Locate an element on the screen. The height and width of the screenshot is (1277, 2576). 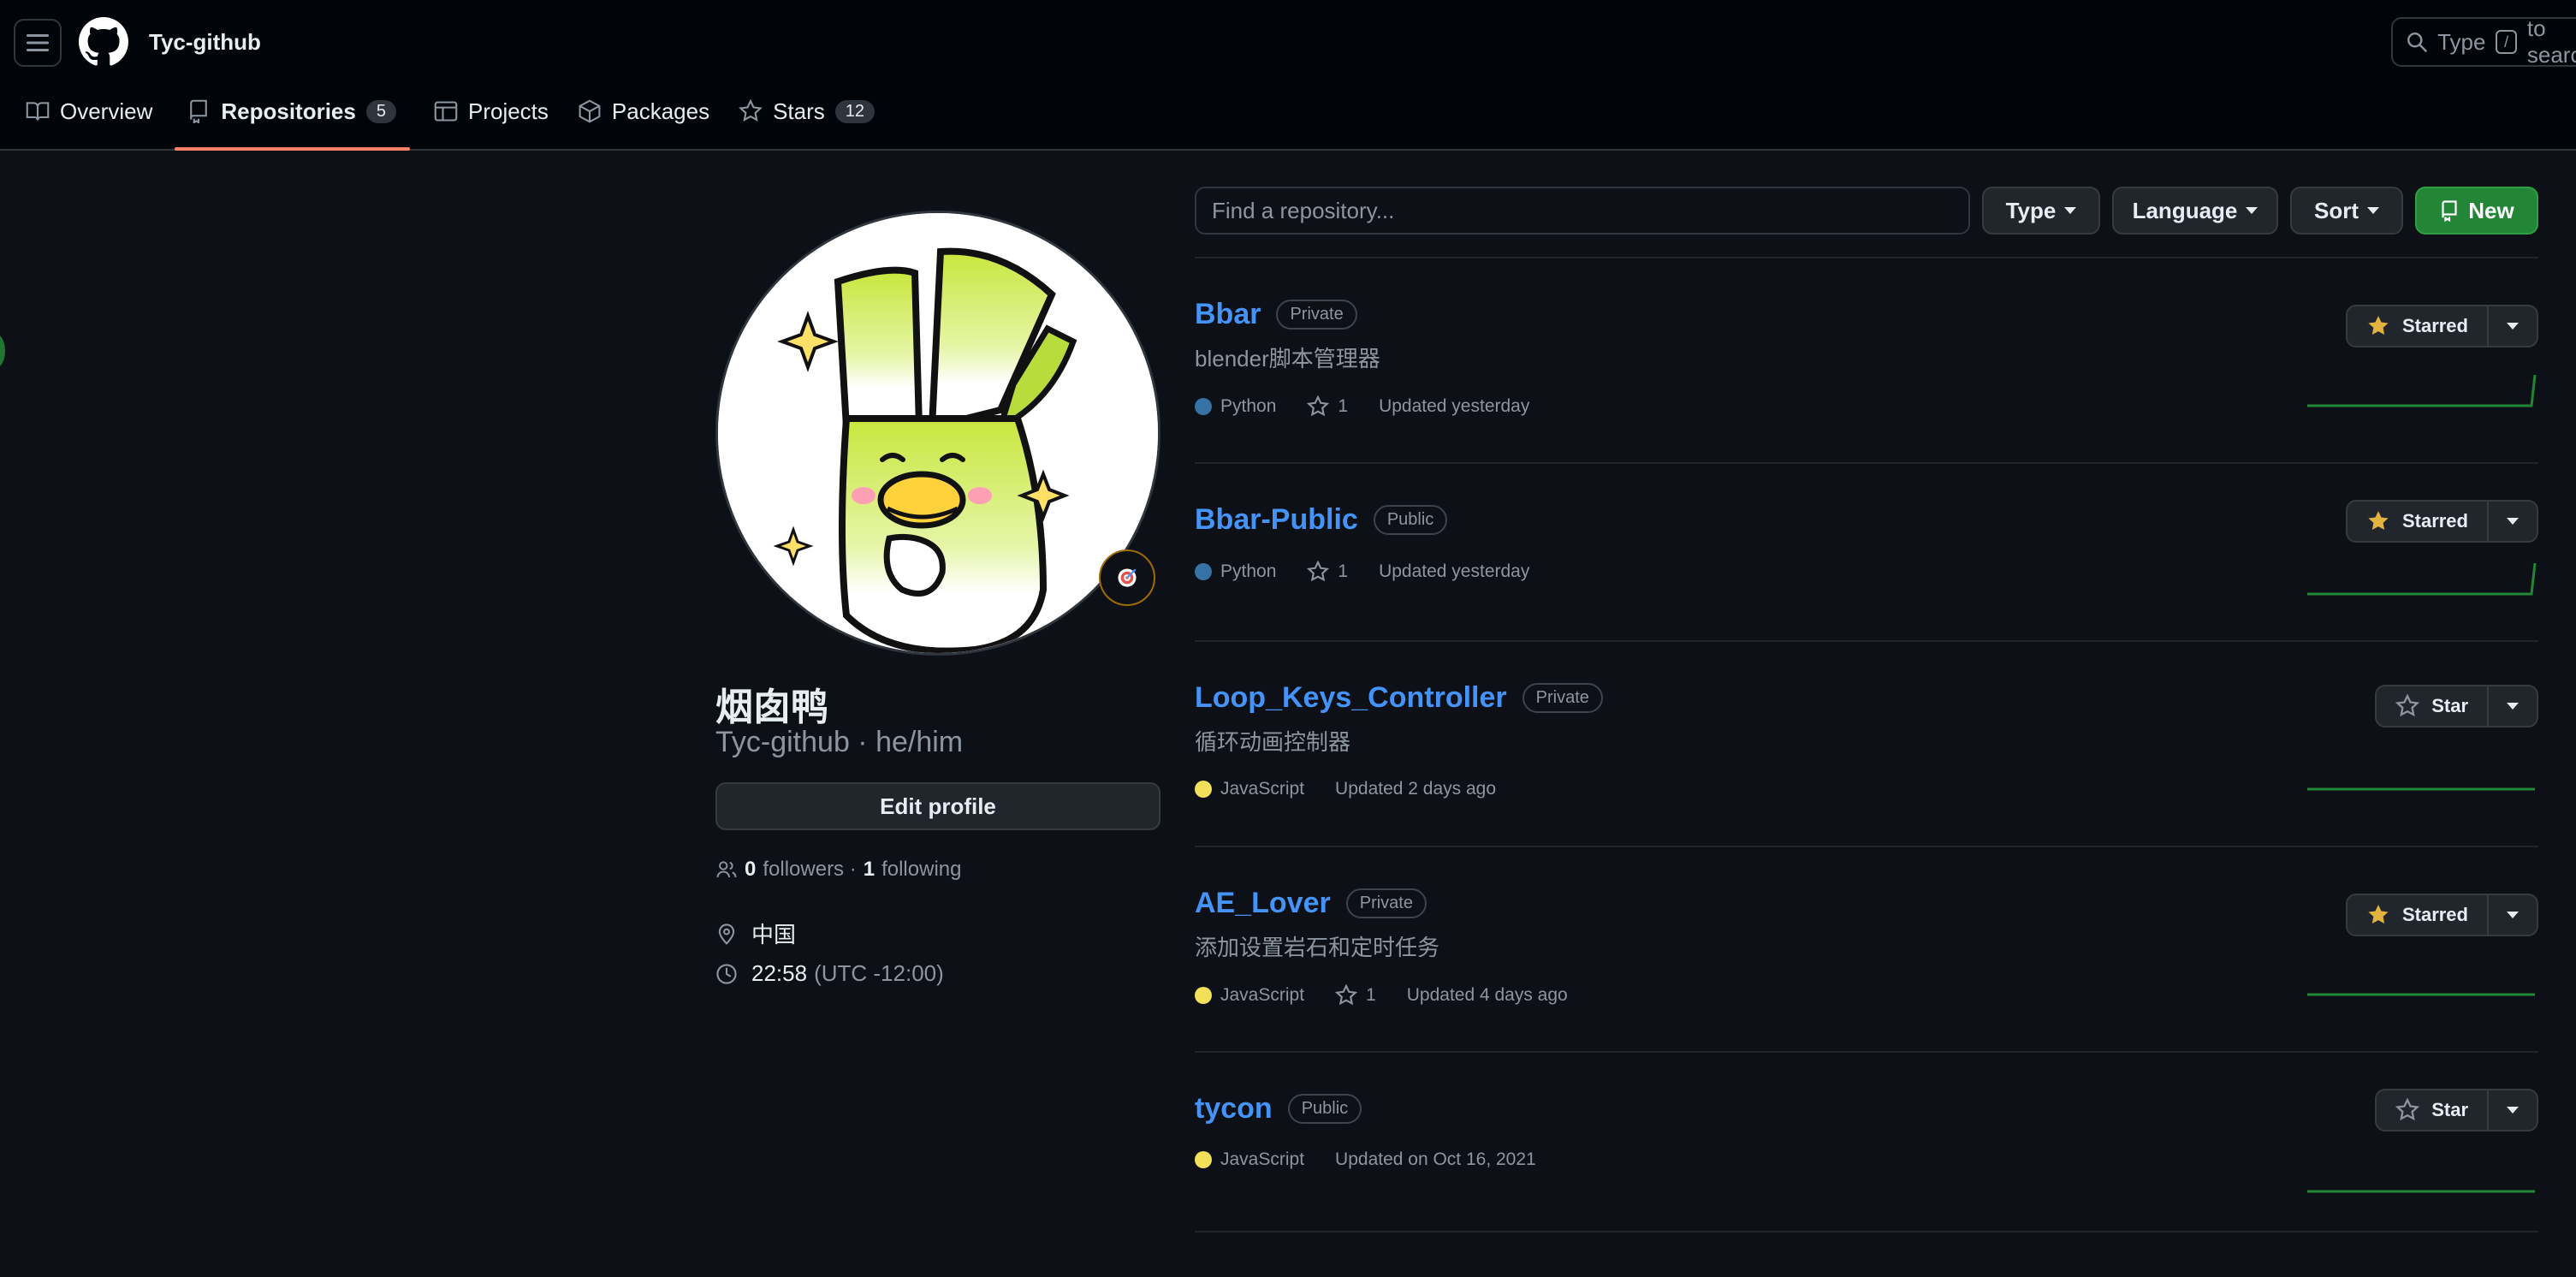
stars-count-badge: 12 is located at coordinates (854, 111).